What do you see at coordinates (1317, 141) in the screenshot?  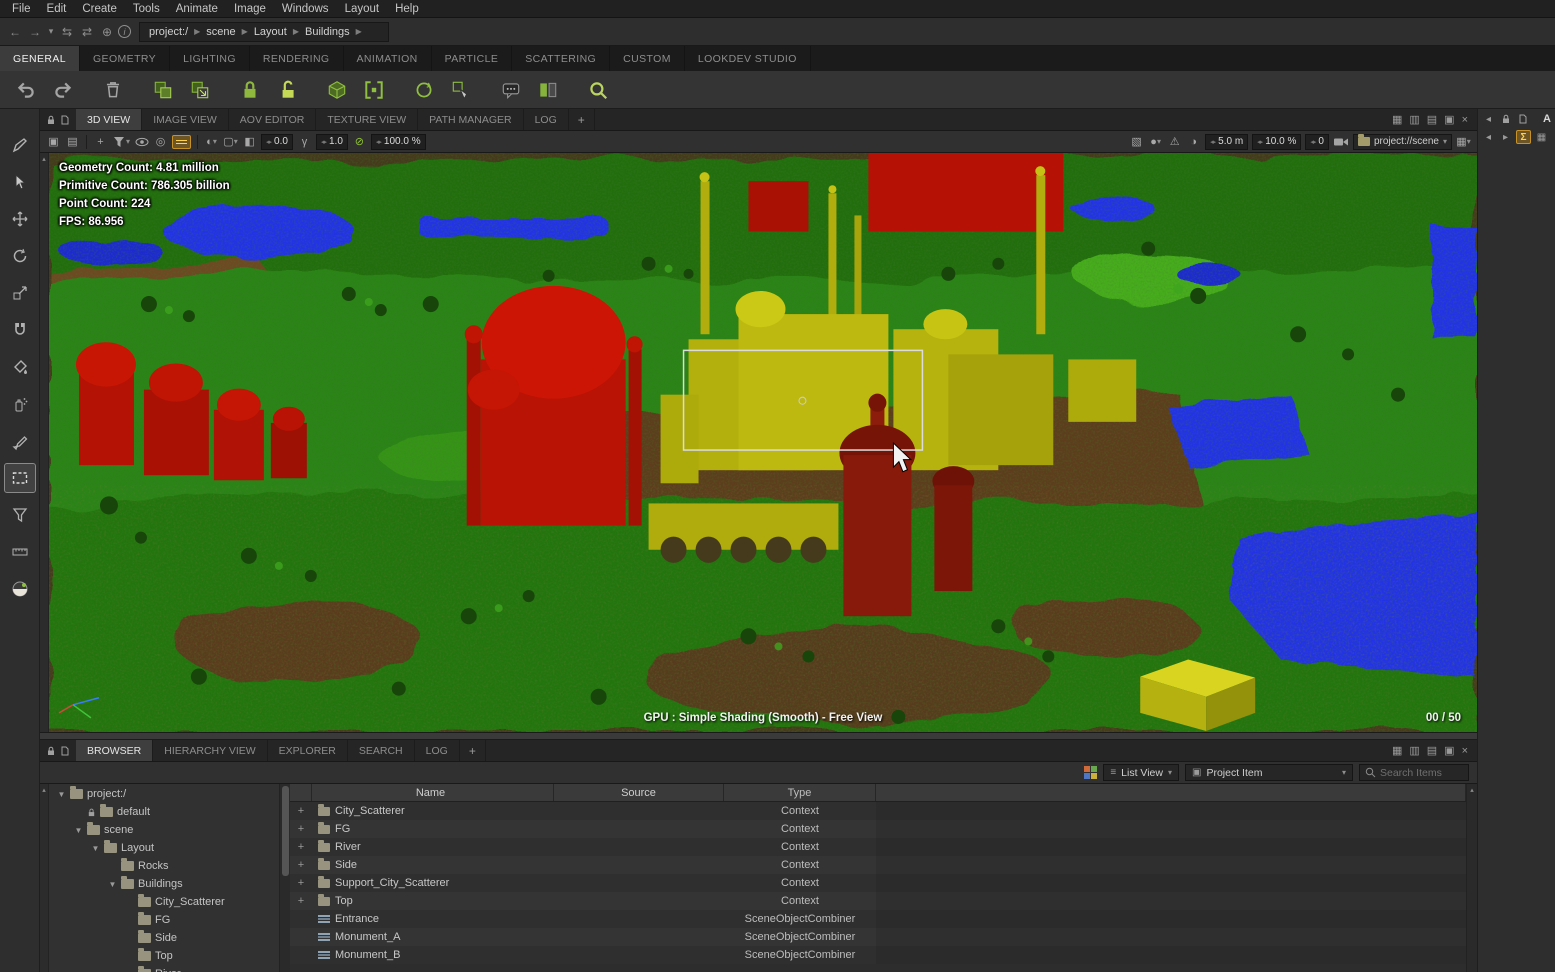 I see `frame-field: ◂▸ 0` at bounding box center [1317, 141].